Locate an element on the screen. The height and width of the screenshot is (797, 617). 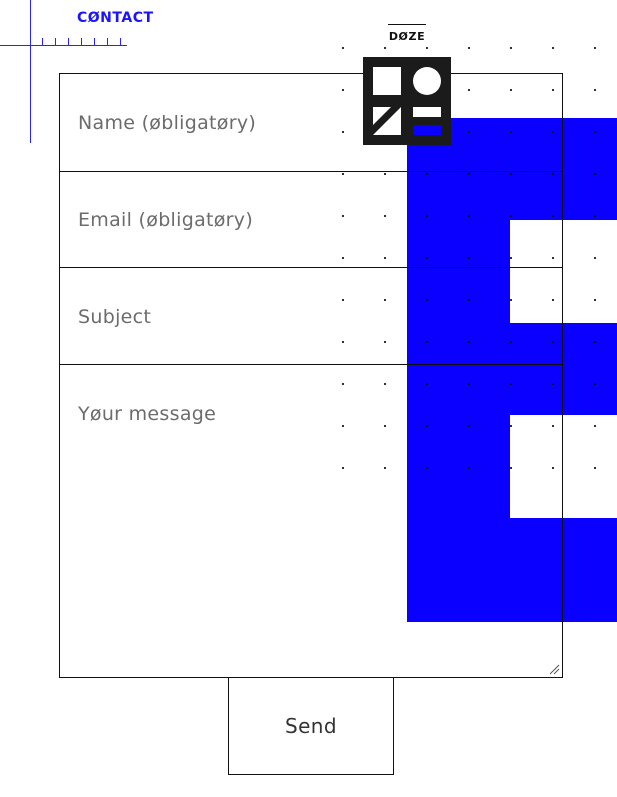
logo-mark-icon is located at coordinates (407, 101).